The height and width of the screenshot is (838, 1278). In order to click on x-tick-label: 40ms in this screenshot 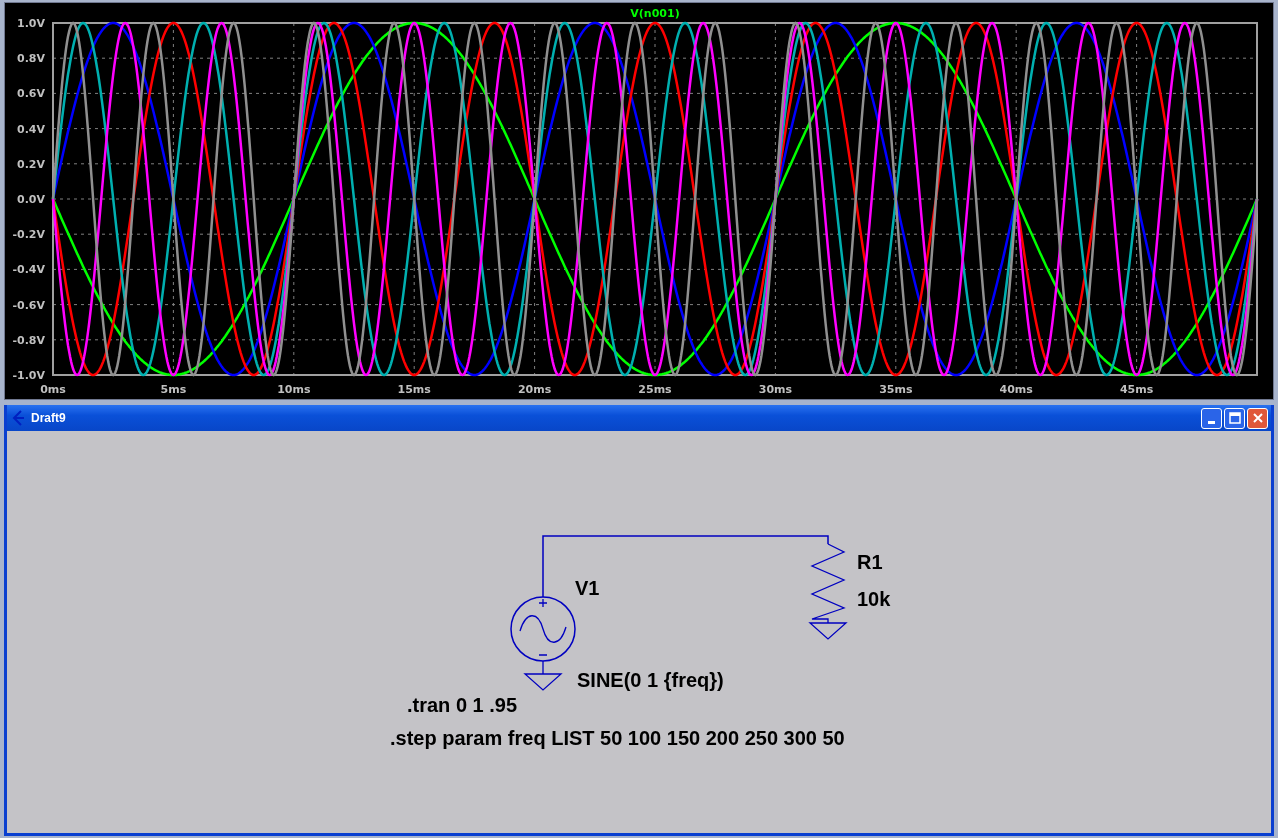, I will do `click(1016, 389)`.